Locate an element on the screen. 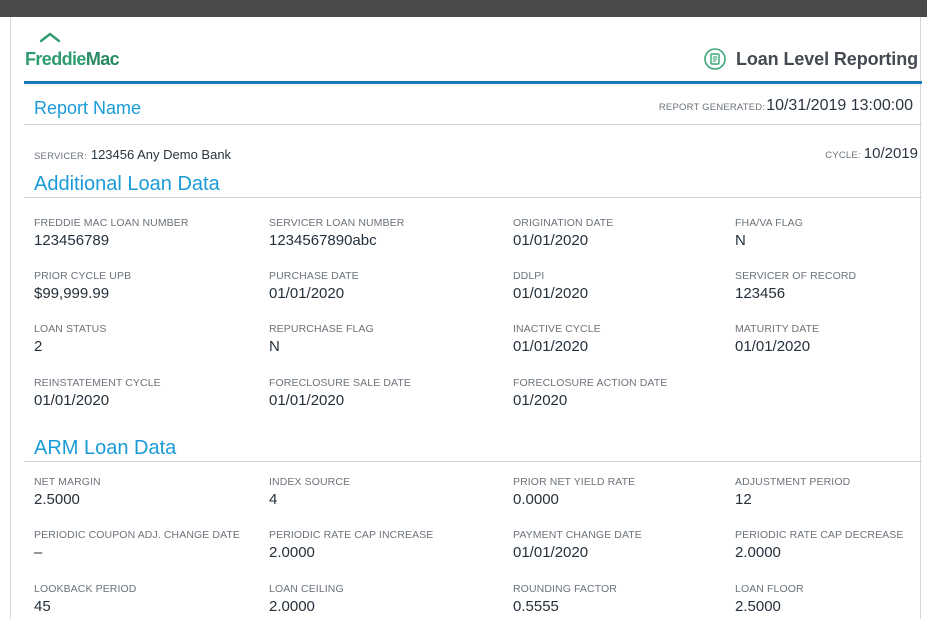  logo-wordmark: FreddieMac is located at coordinates (72, 59).